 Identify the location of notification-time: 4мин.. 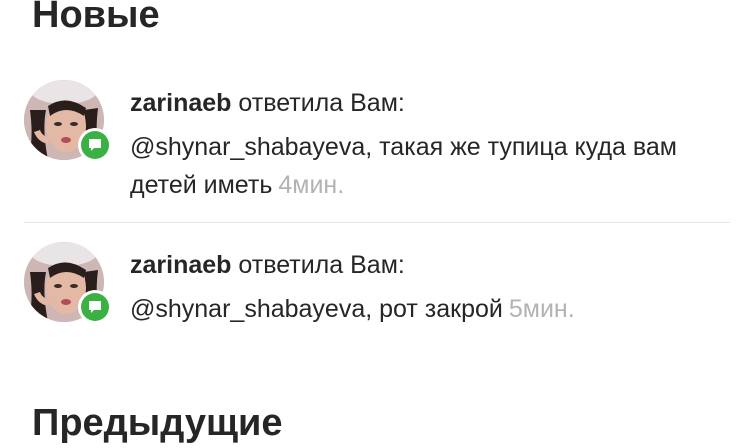
(311, 185).